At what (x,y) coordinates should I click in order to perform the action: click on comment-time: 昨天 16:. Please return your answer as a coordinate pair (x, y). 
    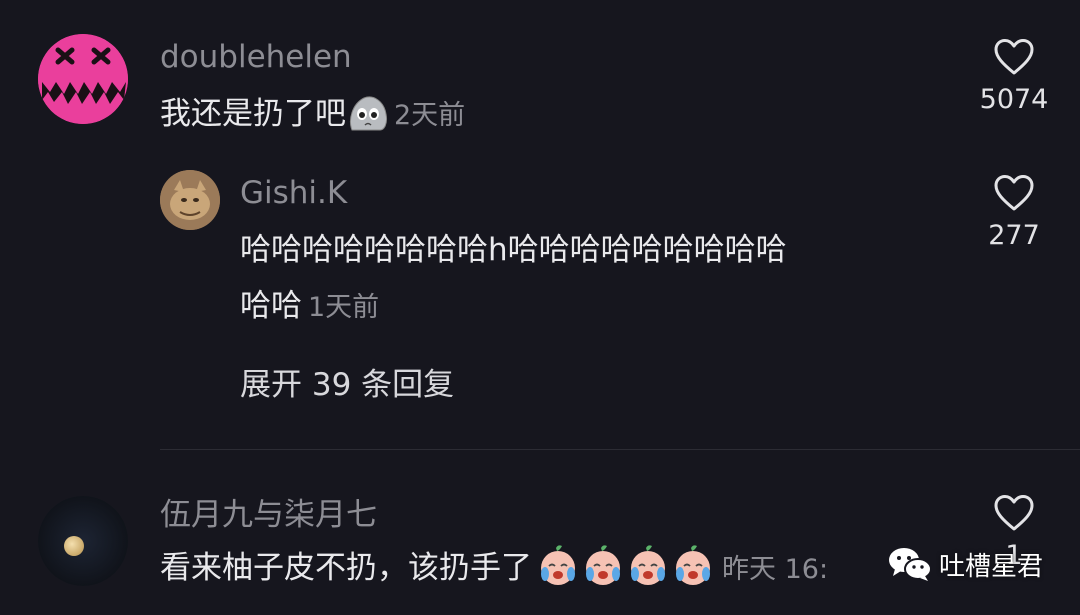
    Looking at the image, I should click on (775, 569).